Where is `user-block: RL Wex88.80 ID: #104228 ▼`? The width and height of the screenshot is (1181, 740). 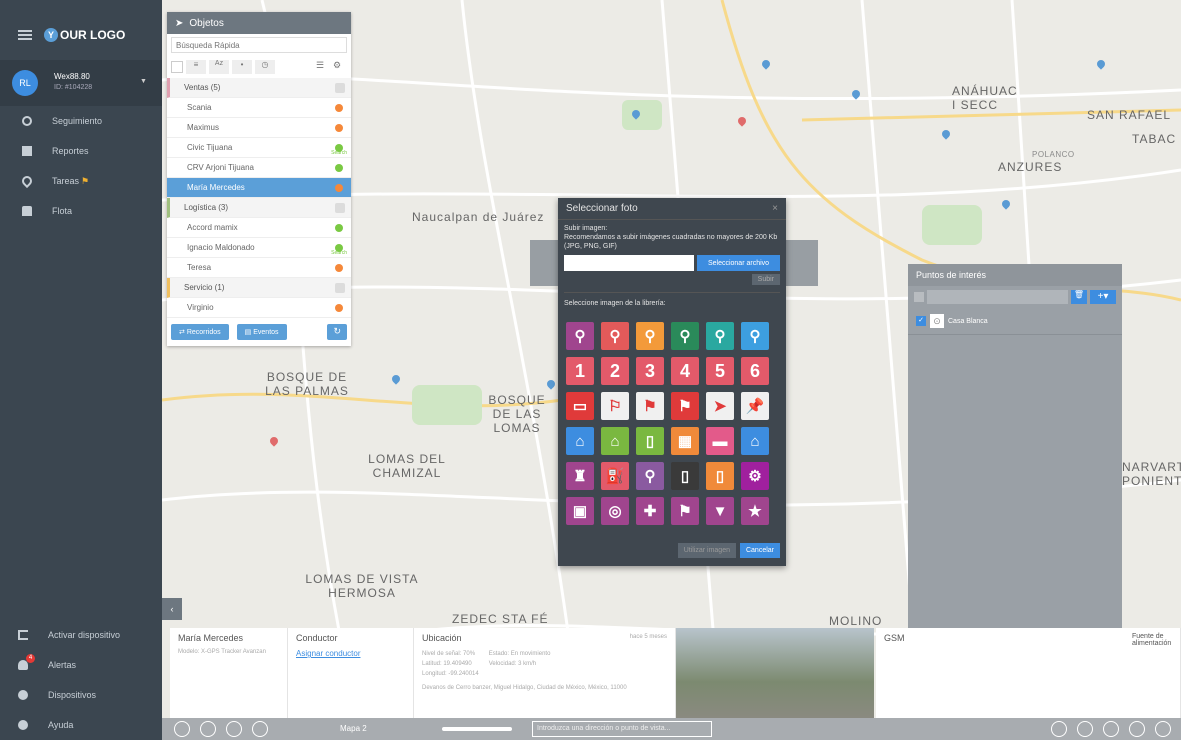
user-block: RL Wex88.80 ID: #104228 ▼ is located at coordinates (81, 83).